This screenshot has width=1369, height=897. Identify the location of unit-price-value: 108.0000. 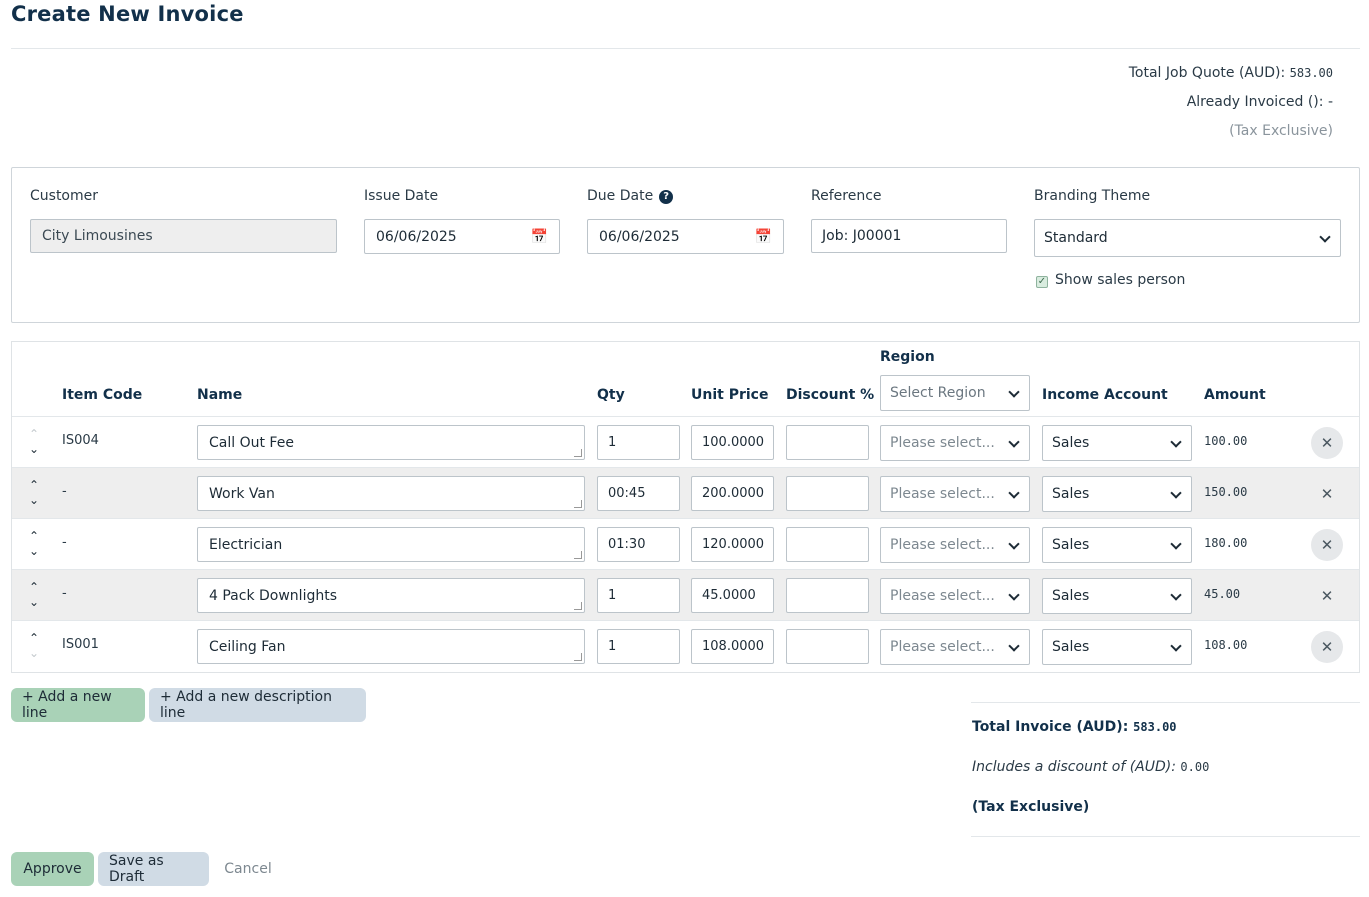
(733, 646).